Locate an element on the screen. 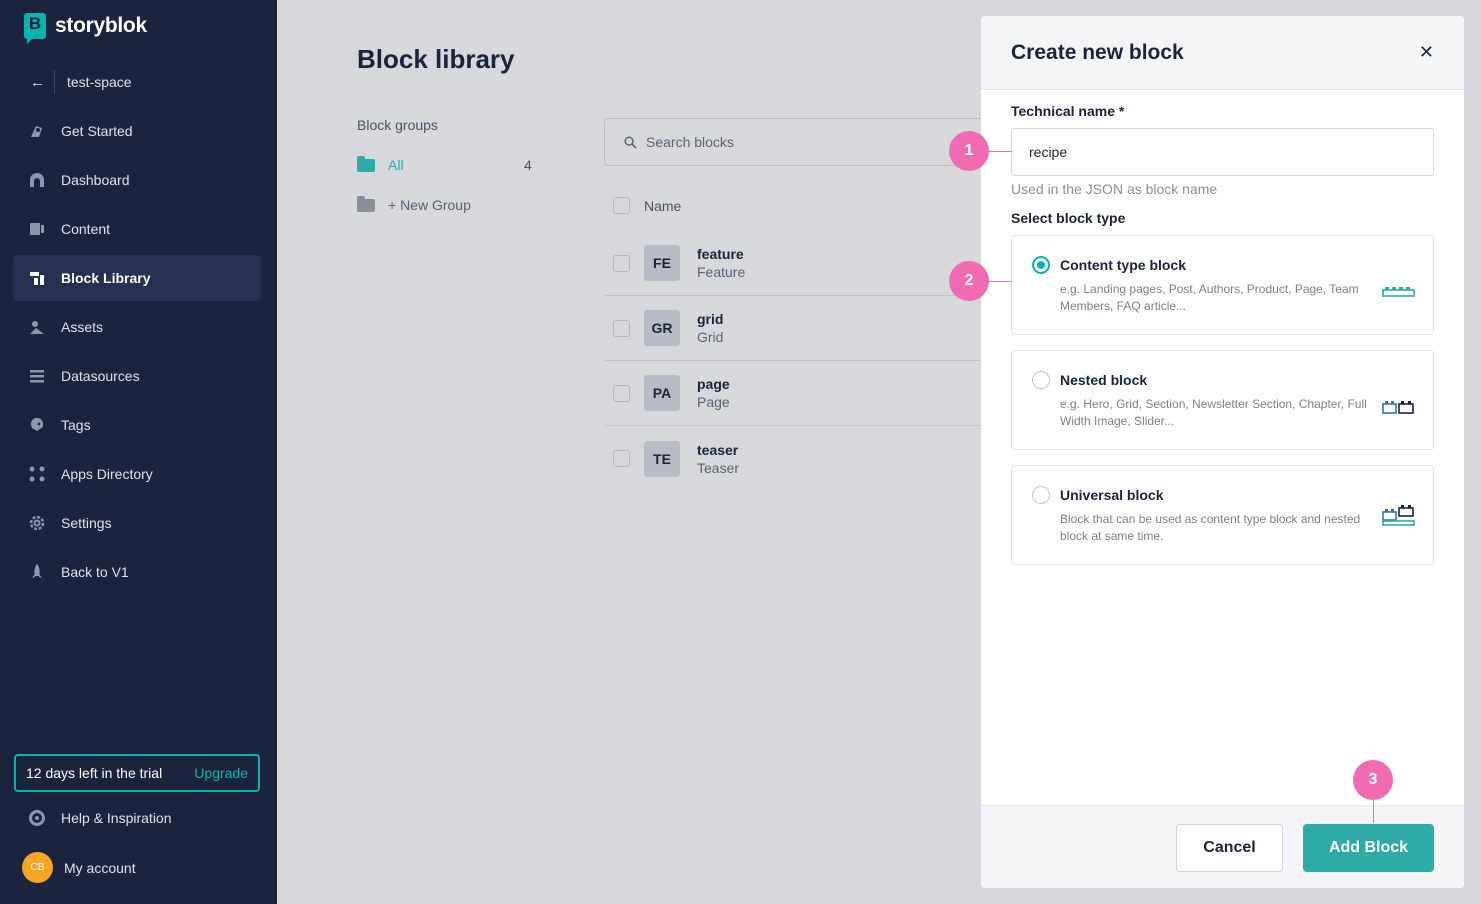  new-group-label: + New Group is located at coordinates (429, 205).